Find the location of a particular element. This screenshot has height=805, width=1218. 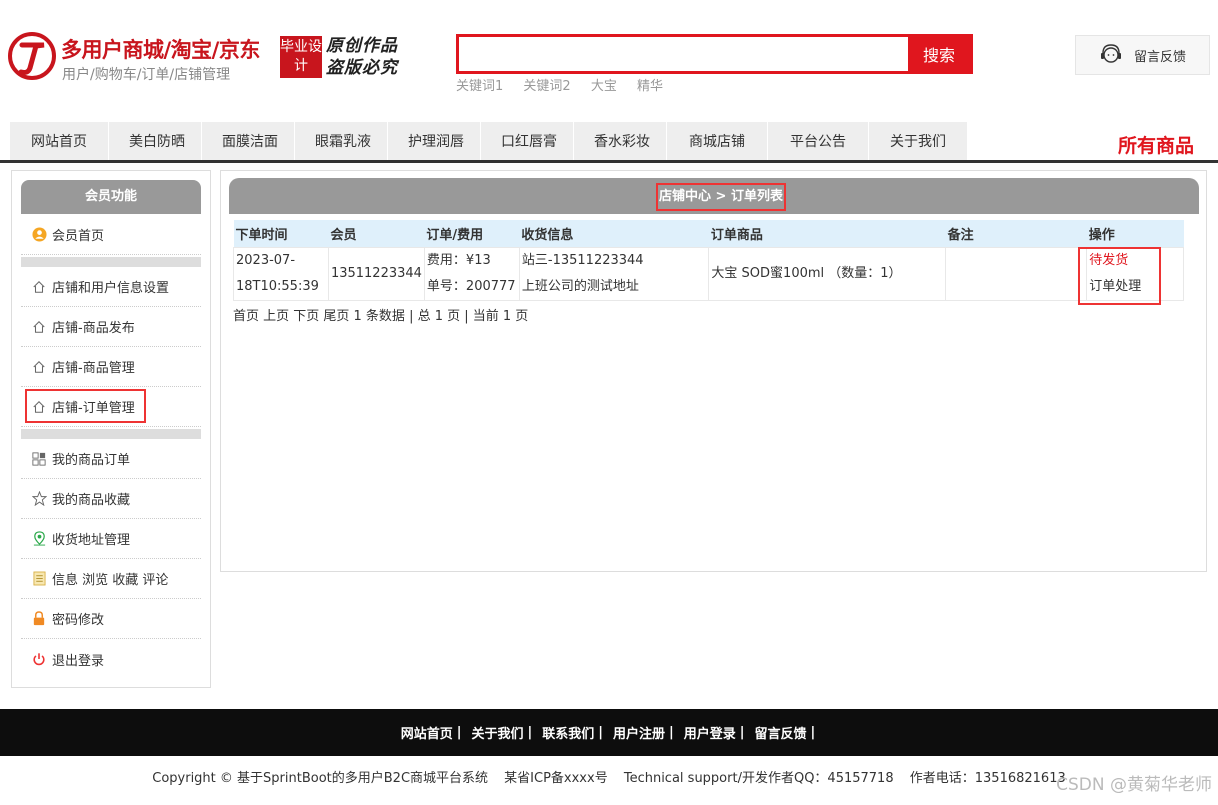

column-header: 订单商品 is located at coordinates (827, 233).